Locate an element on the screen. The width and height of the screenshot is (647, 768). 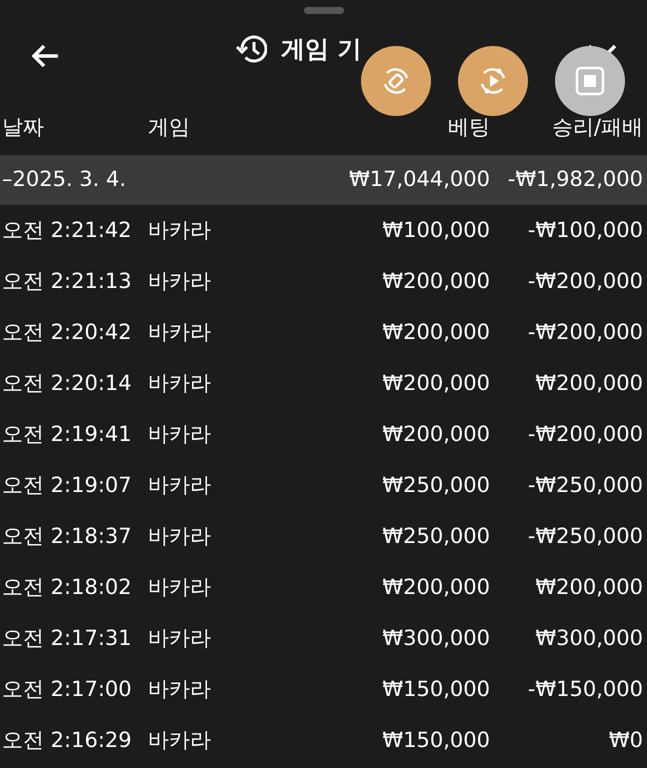
table-cell: 오전 2:19:41 is located at coordinates (67, 434).